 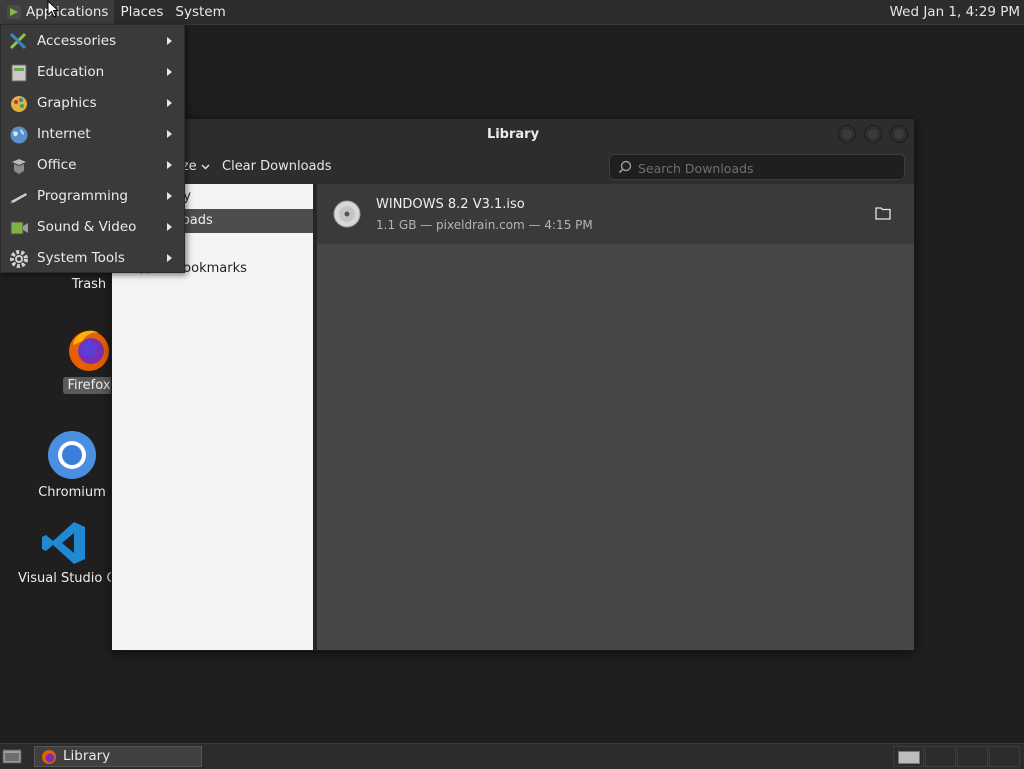 What do you see at coordinates (18, 41) in the screenshot?
I see `accessories-icon` at bounding box center [18, 41].